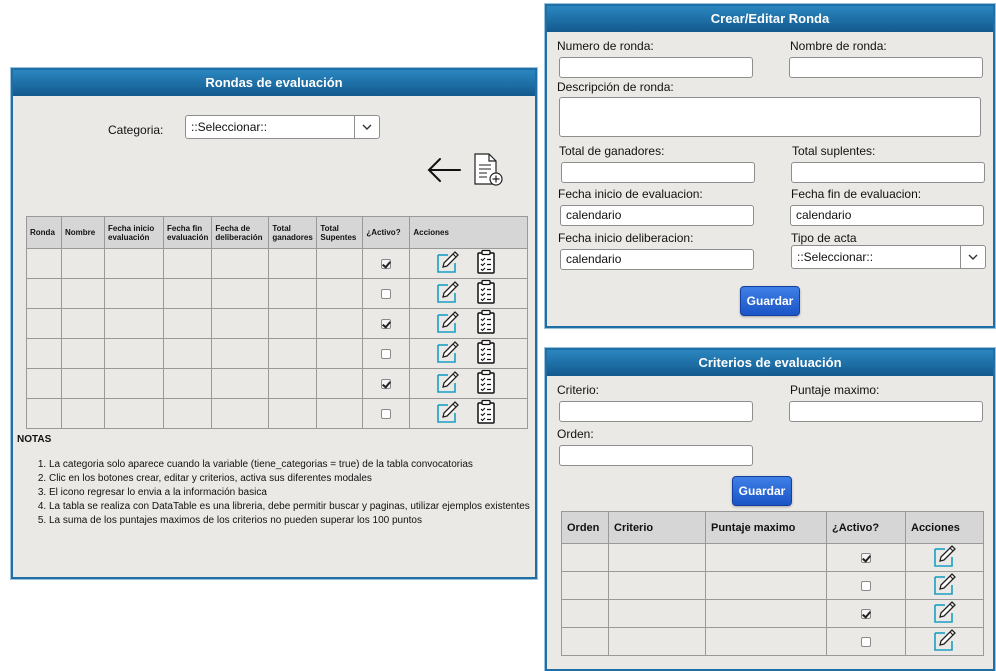 The image size is (996, 671). I want to click on tipo-acta-select: ::Seleccionar::, so click(888, 257).